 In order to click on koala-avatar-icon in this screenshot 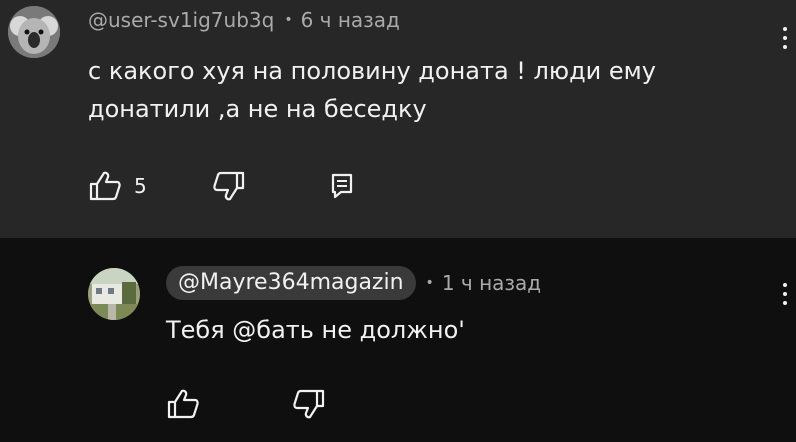, I will do `click(34, 32)`.